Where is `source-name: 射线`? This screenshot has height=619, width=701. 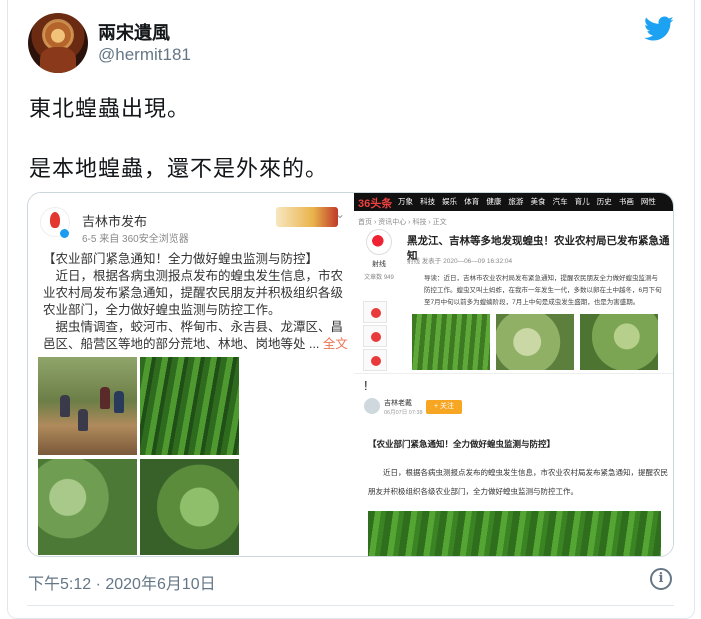 source-name: 射线 is located at coordinates (379, 264).